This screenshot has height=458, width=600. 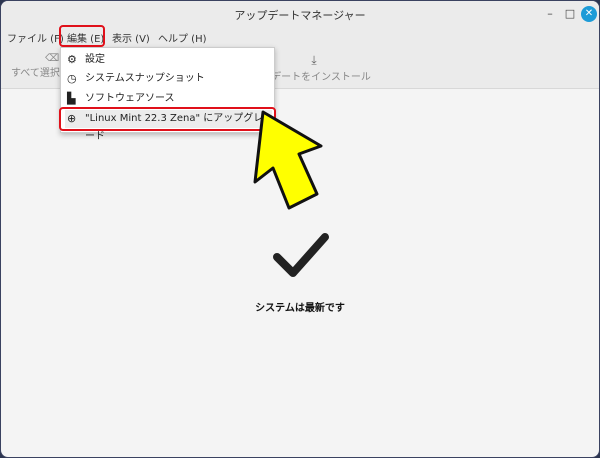 I want to click on window-title: アップデートマネージャー, so click(x=300, y=15).